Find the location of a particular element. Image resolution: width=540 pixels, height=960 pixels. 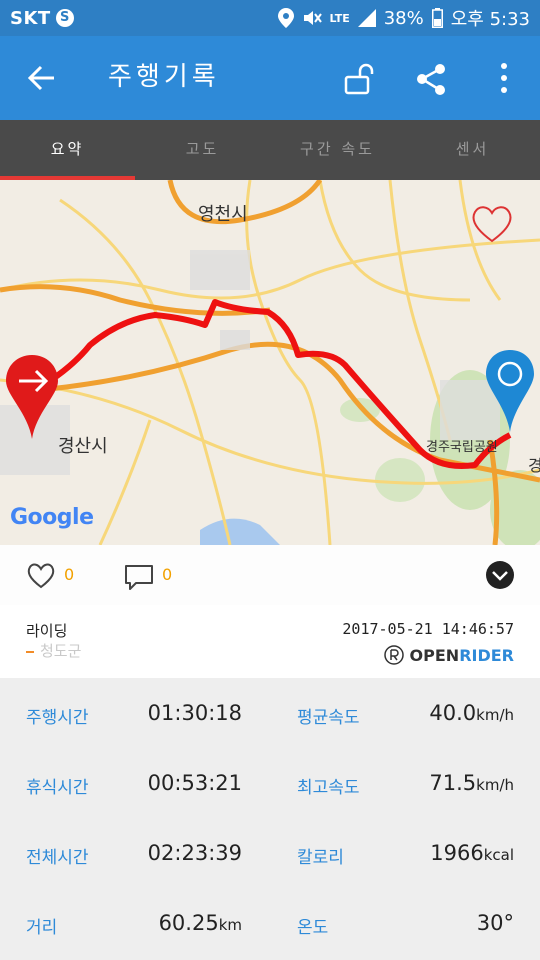

like-heart-icon is located at coordinates (41, 576).